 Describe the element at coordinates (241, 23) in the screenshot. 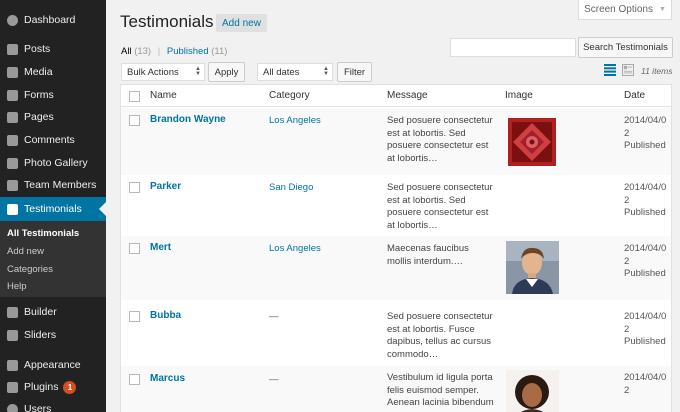

I see `add-new-button: Add new` at that location.